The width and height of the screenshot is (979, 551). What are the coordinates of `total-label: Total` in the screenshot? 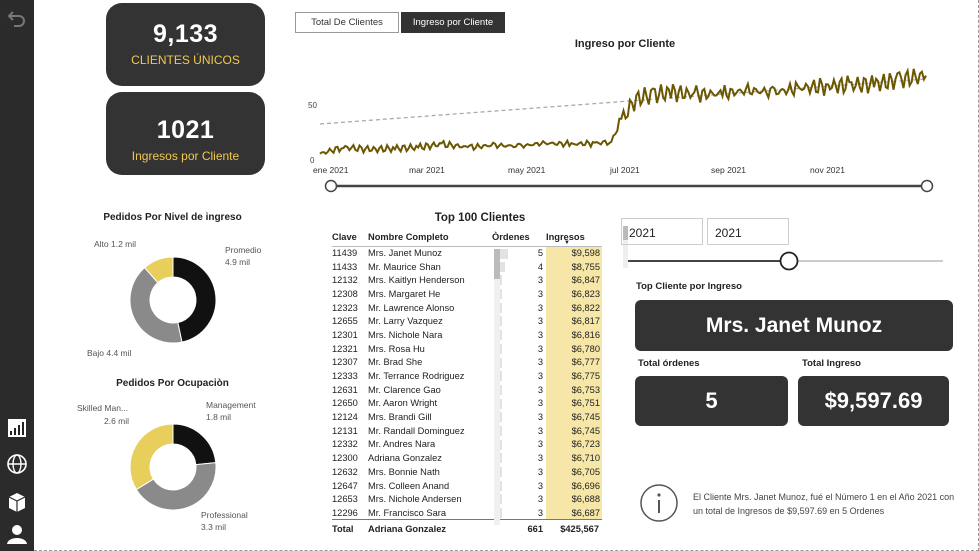 It's located at (343, 528).